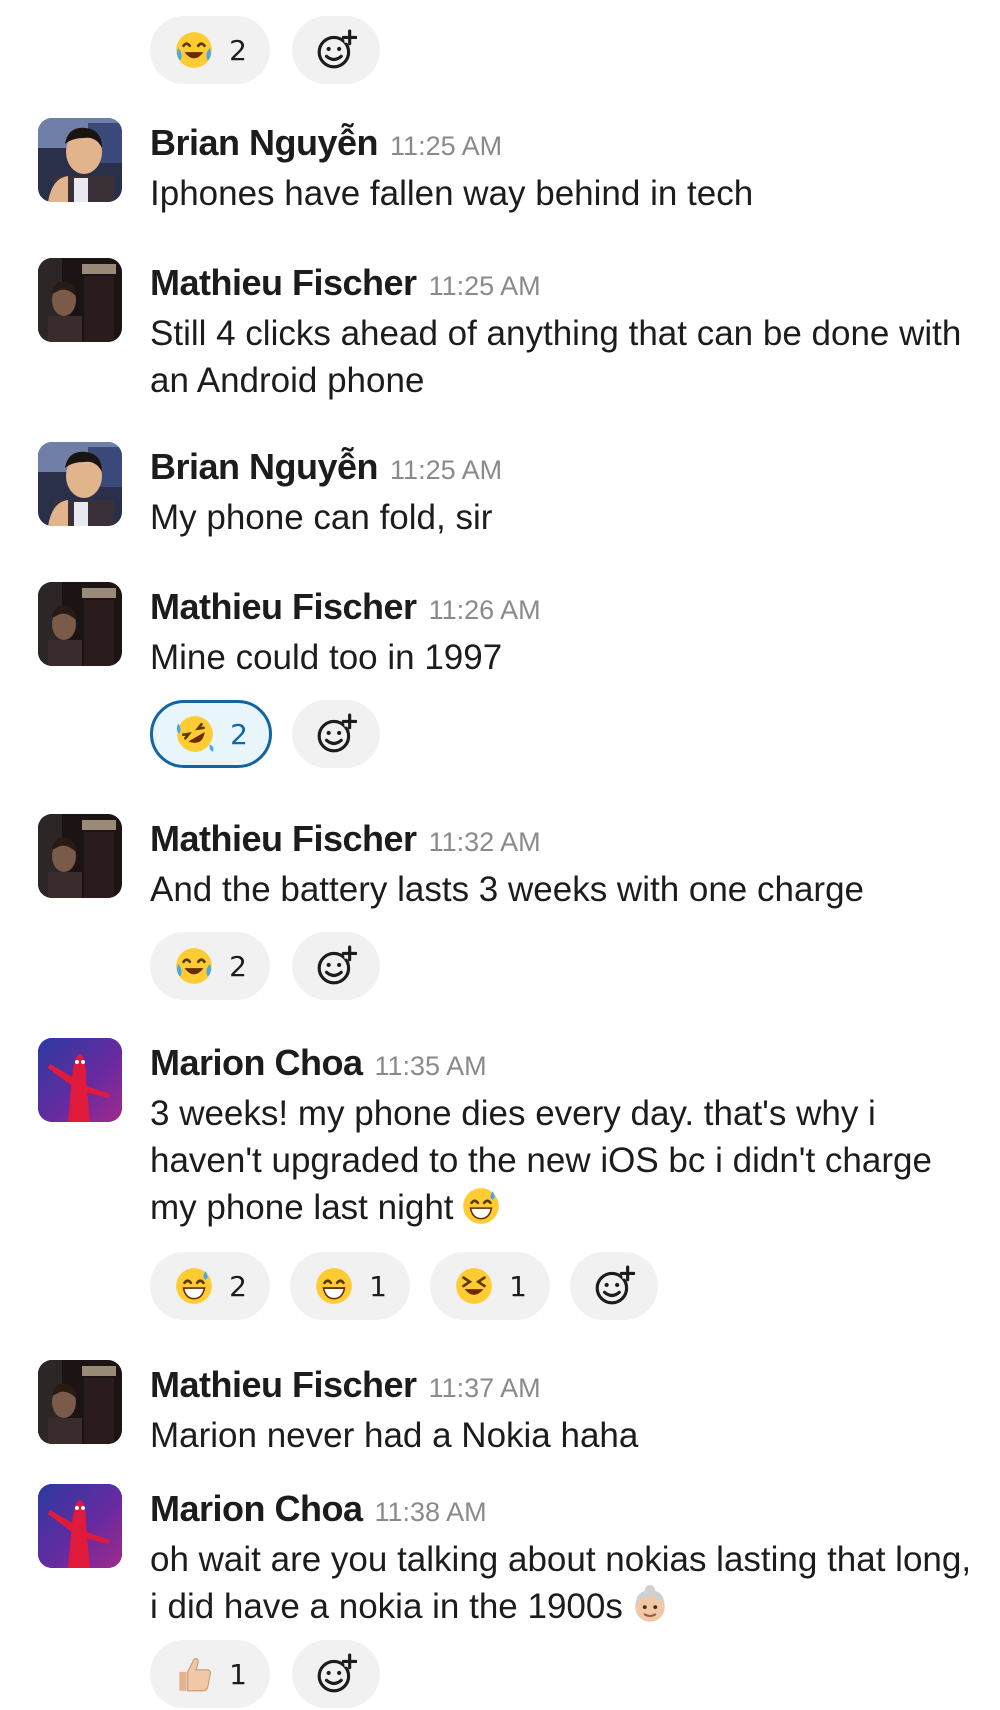  Describe the element at coordinates (394, 1435) in the screenshot. I see `message-text: Marion never had a Nokia haha` at that location.